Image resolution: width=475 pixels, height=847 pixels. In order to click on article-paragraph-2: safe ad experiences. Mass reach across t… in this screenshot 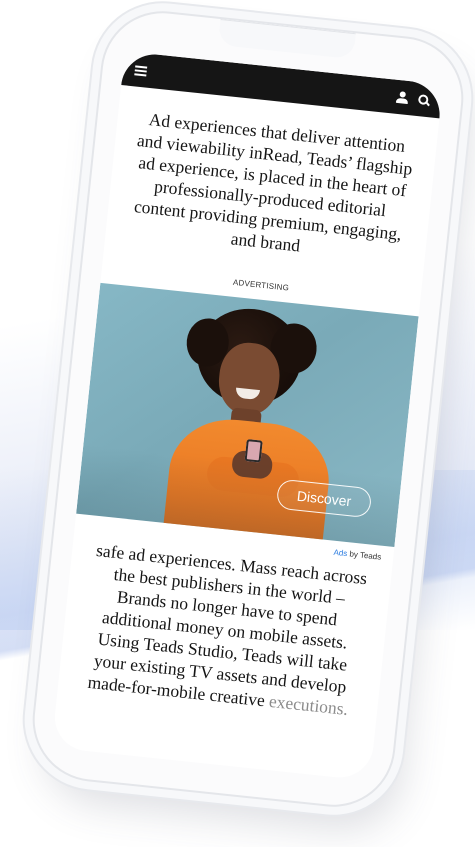, I will do `click(225, 629)`.